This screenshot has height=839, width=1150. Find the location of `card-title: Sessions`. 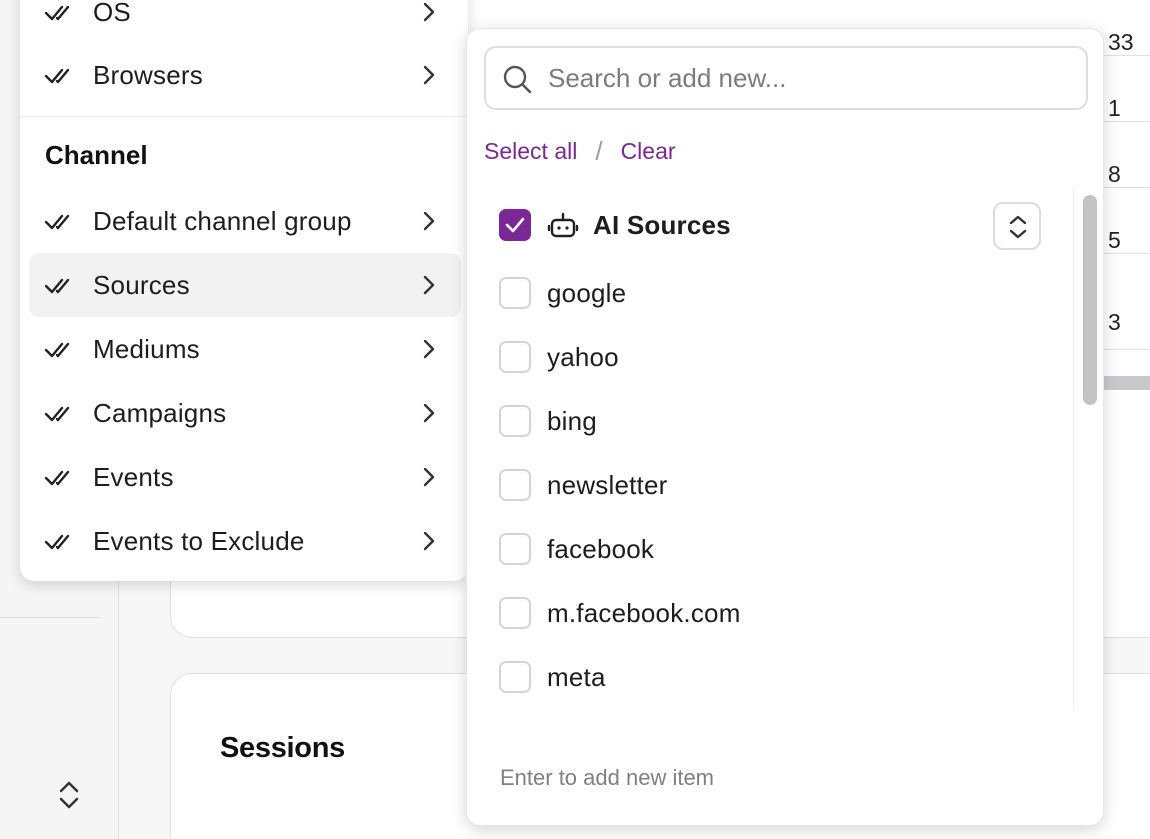

card-title: Sessions is located at coordinates (282, 748).